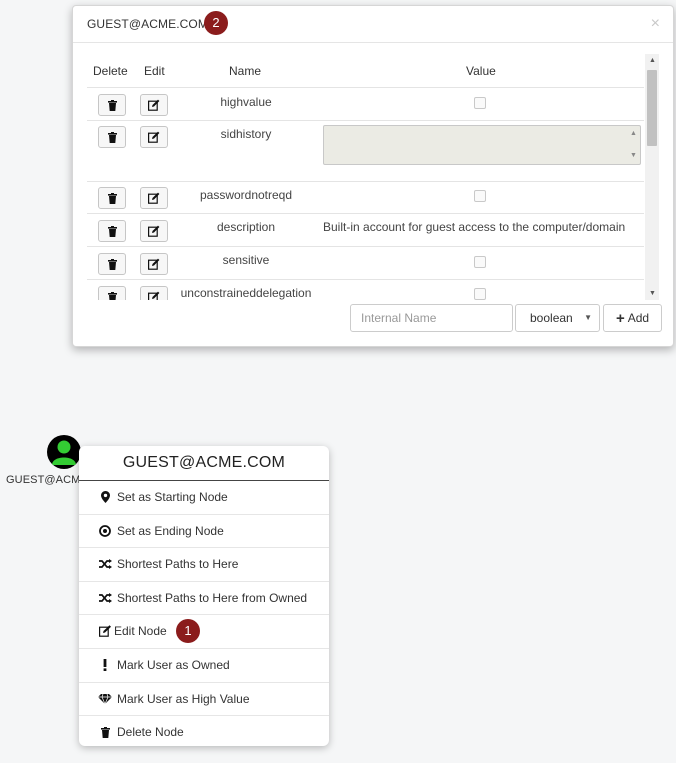 The image size is (676, 763). Describe the element at coordinates (172, 497) in the screenshot. I see `menu-item-label: Set as Starting Node` at that location.